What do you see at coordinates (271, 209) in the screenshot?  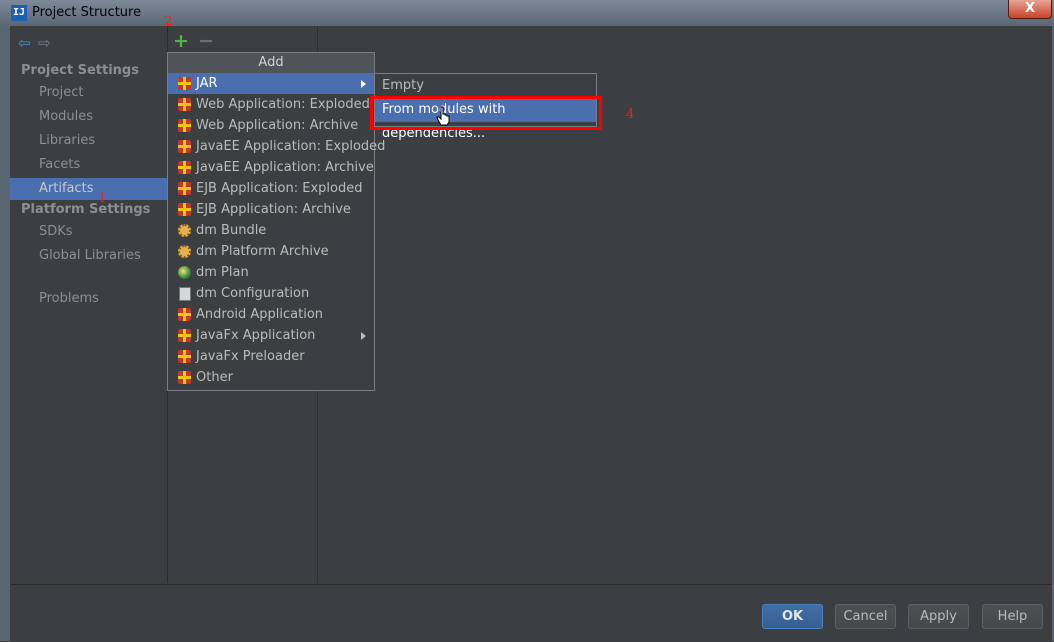 I see `menu-item-ejb-archive: EJB Application: Archive` at bounding box center [271, 209].